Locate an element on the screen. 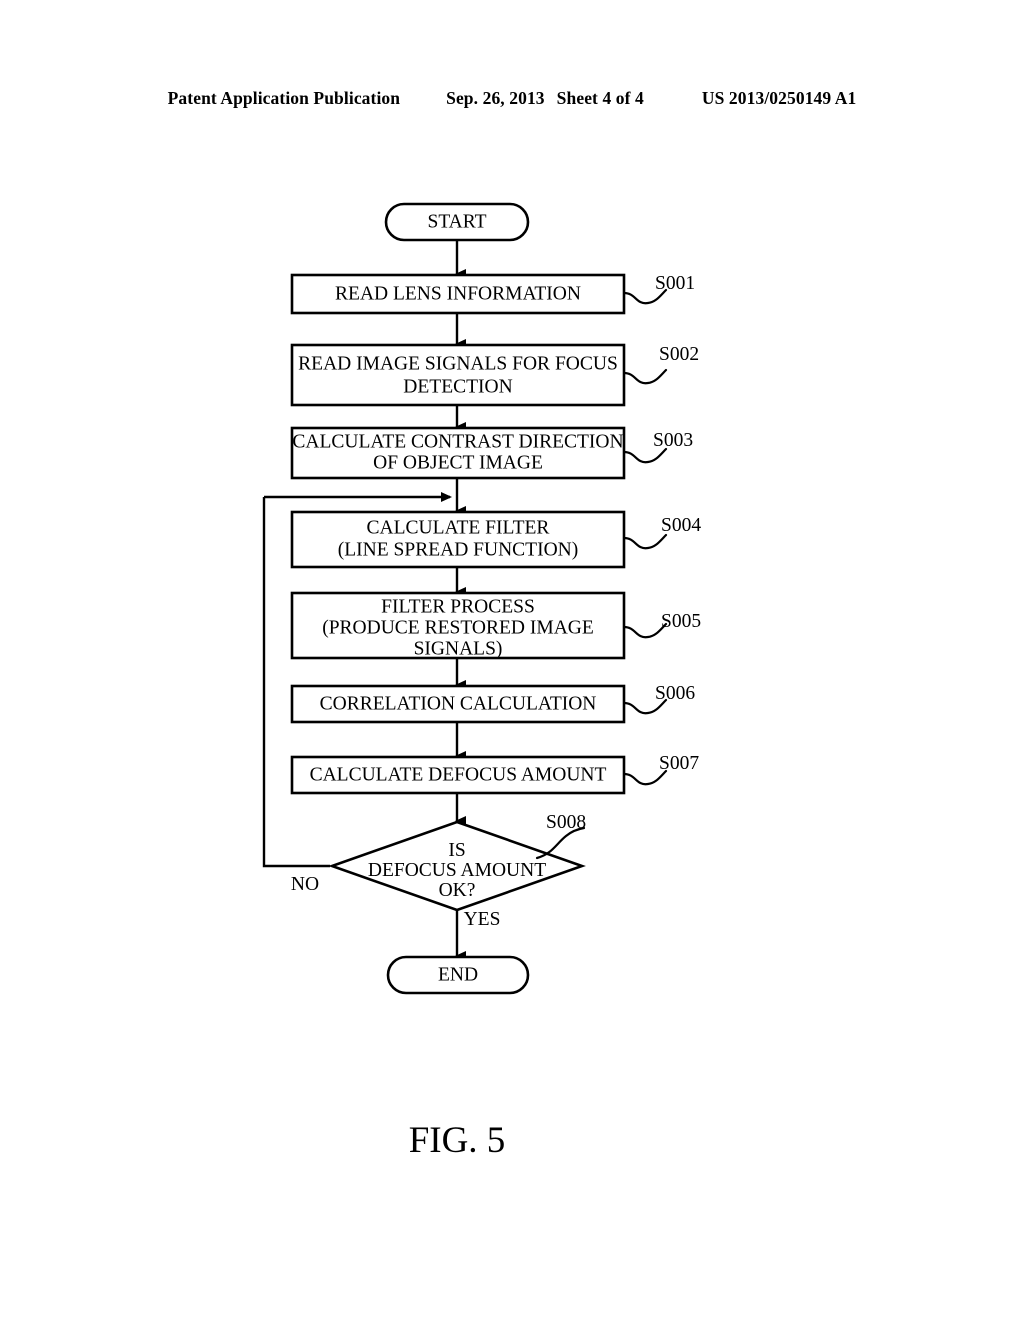 This screenshot has width=1024, height=1320. terminator-end-label: END is located at coordinates (458, 974).